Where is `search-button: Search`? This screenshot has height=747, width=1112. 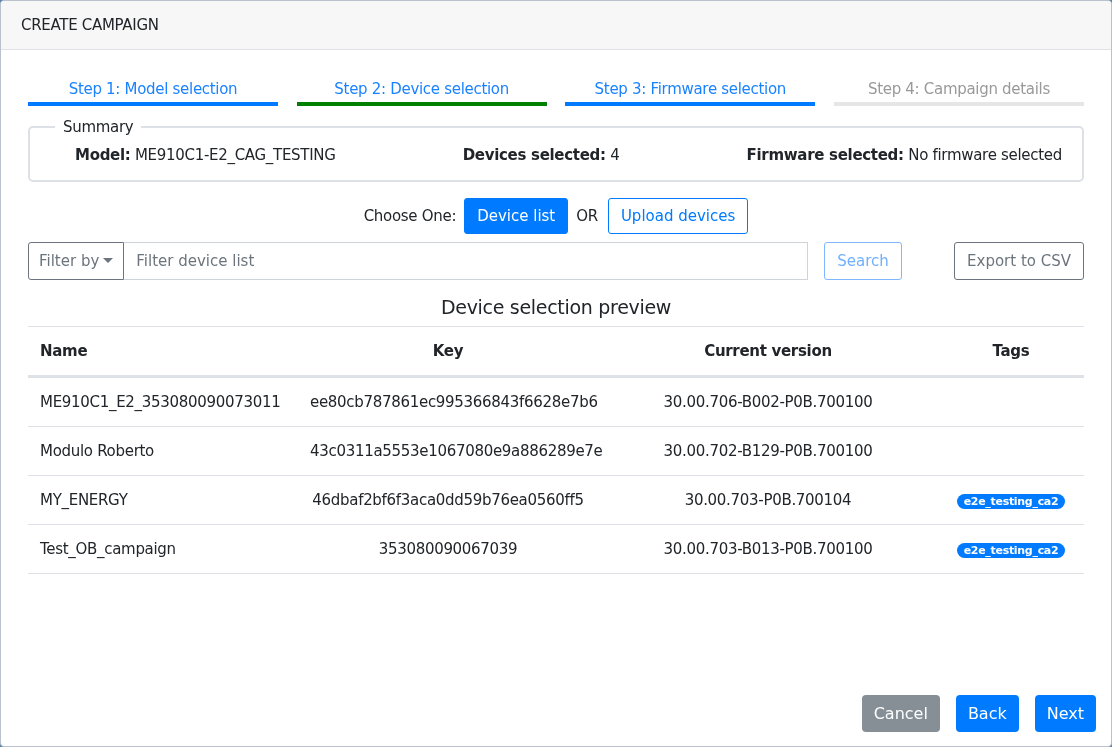 search-button: Search is located at coordinates (863, 261).